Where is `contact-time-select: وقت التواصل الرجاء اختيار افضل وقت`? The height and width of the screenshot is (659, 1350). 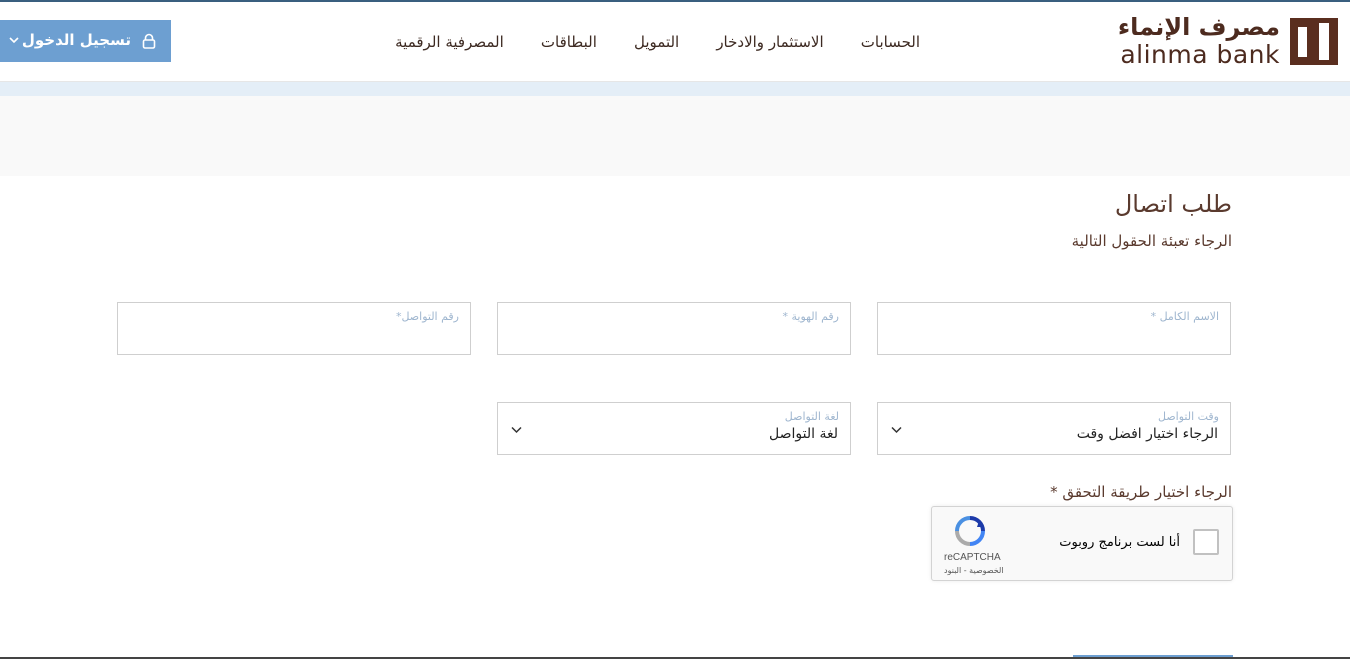 contact-time-select: وقت التواصل الرجاء اختيار افضل وقت is located at coordinates (1054, 428).